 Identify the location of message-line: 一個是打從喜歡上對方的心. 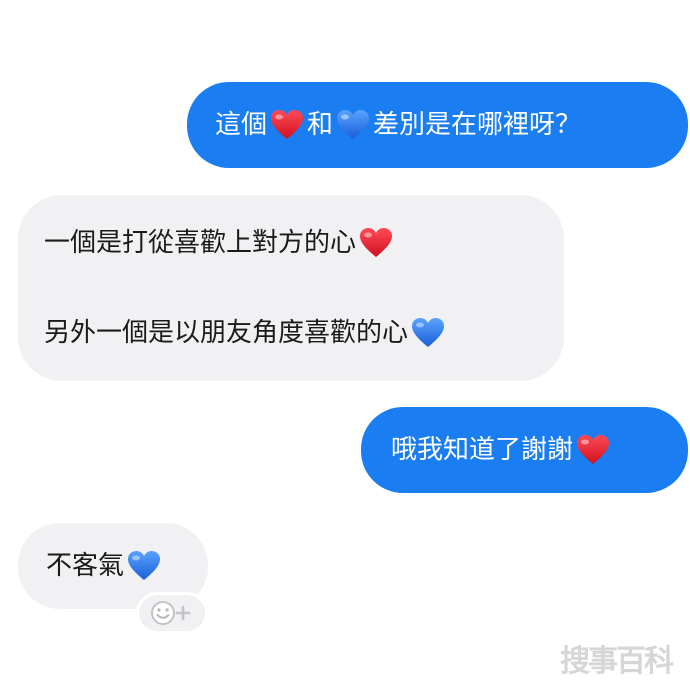
(220, 243).